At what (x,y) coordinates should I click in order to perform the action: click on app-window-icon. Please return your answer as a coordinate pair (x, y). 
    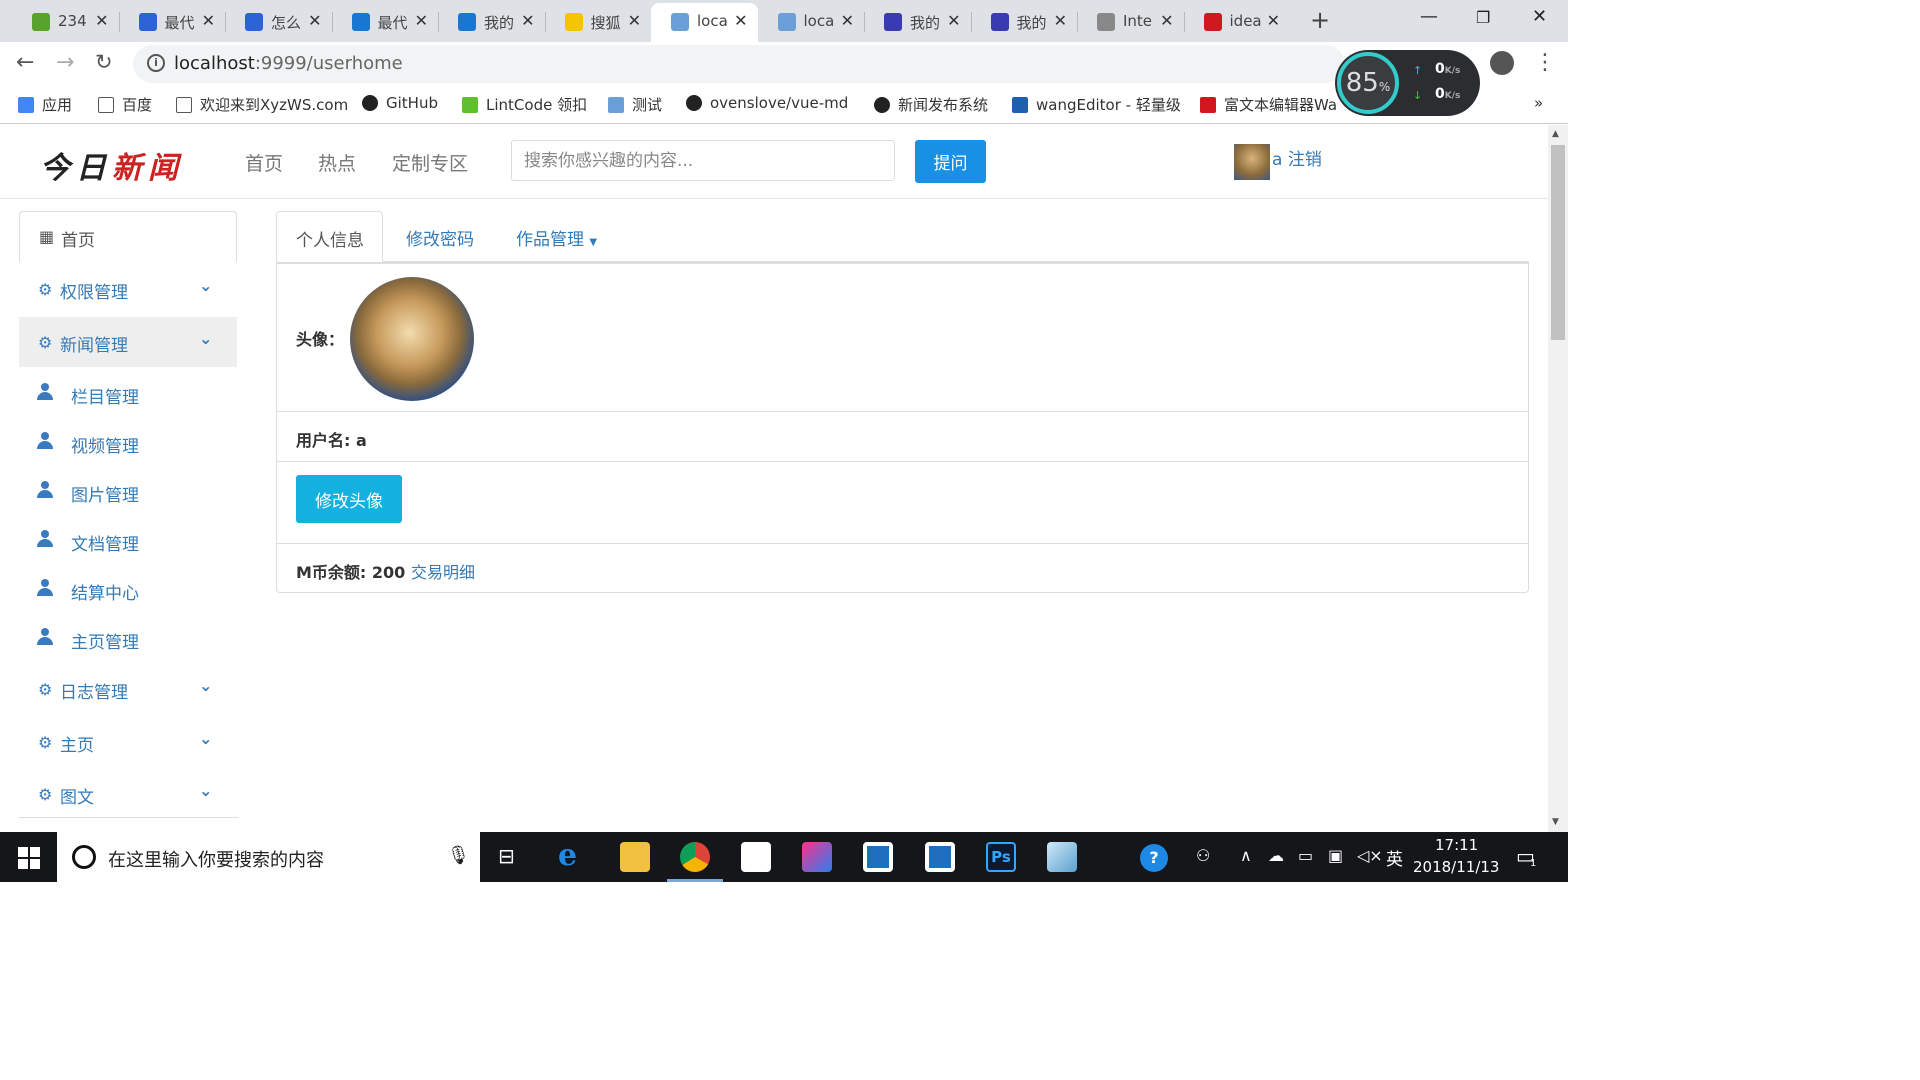
    Looking at the image, I should click on (878, 857).